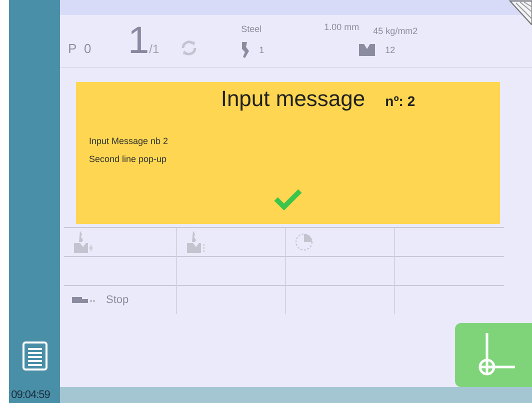  I want to click on machine-icon, so click(520, 12).